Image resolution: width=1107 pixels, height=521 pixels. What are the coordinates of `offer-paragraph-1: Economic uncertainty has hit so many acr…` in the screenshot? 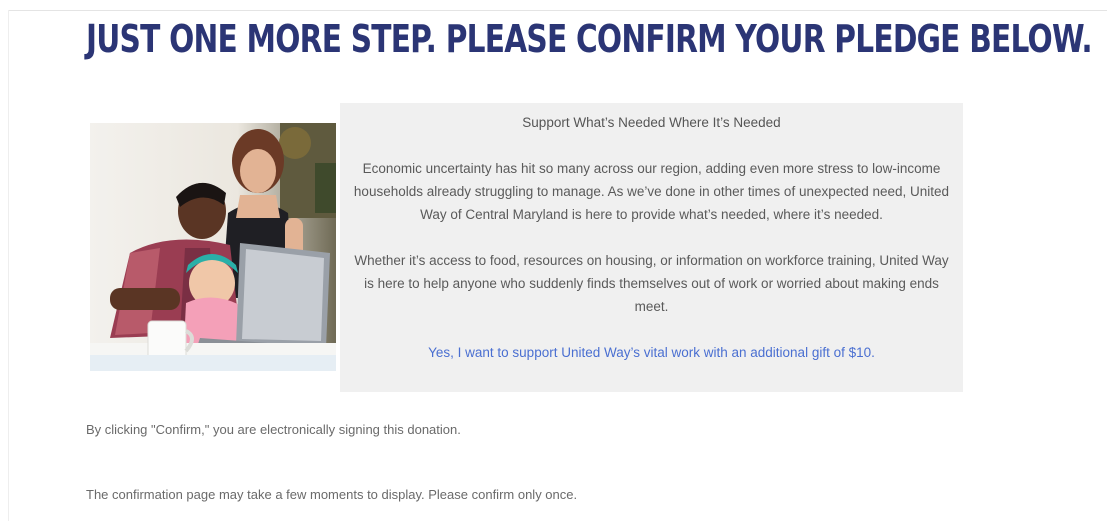 It's located at (651, 191).